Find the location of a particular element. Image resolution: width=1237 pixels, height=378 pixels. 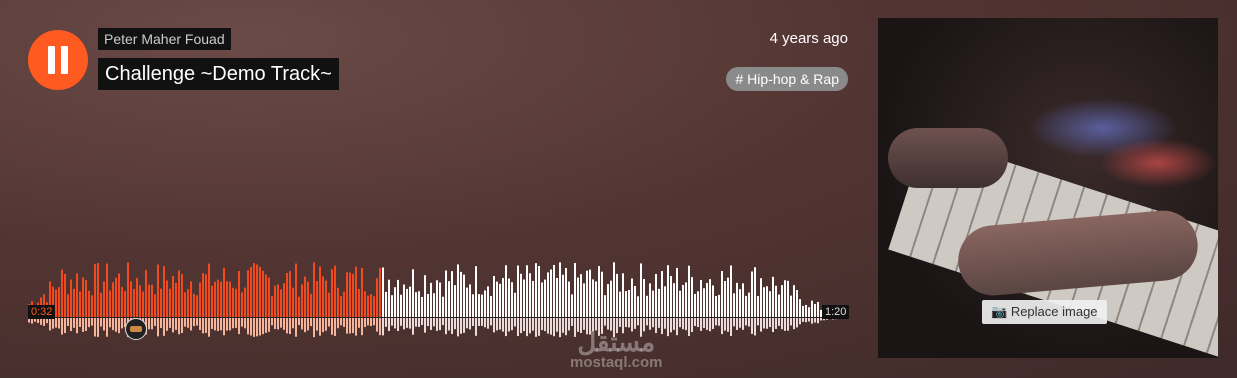

artist-name: Peter Maher Fouad is located at coordinates (164, 39).